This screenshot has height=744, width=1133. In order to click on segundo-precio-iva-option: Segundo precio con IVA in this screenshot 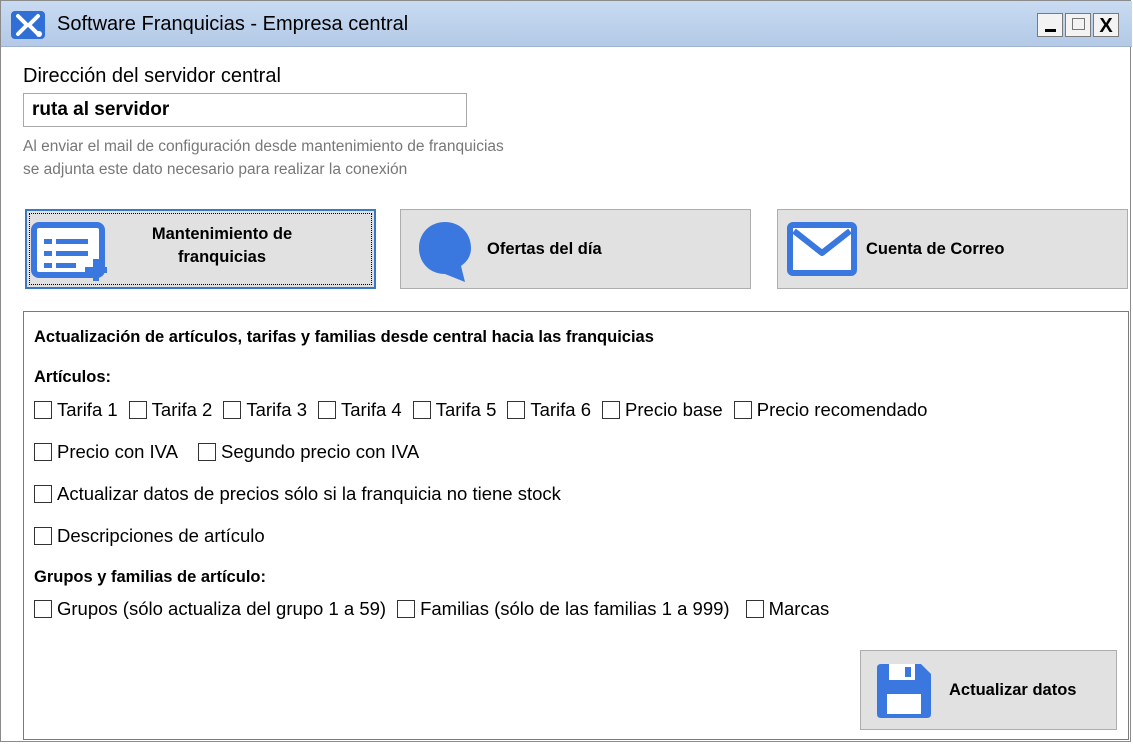, I will do `click(308, 452)`.